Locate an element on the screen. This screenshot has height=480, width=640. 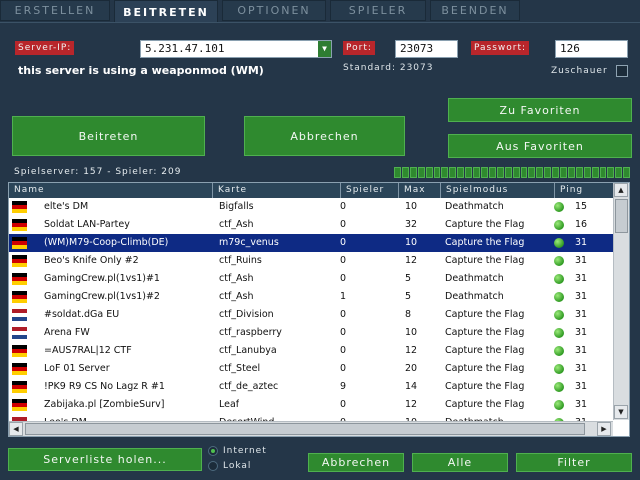
horizontal-scrollbar: ◀ ▶ is located at coordinates (311, 428).